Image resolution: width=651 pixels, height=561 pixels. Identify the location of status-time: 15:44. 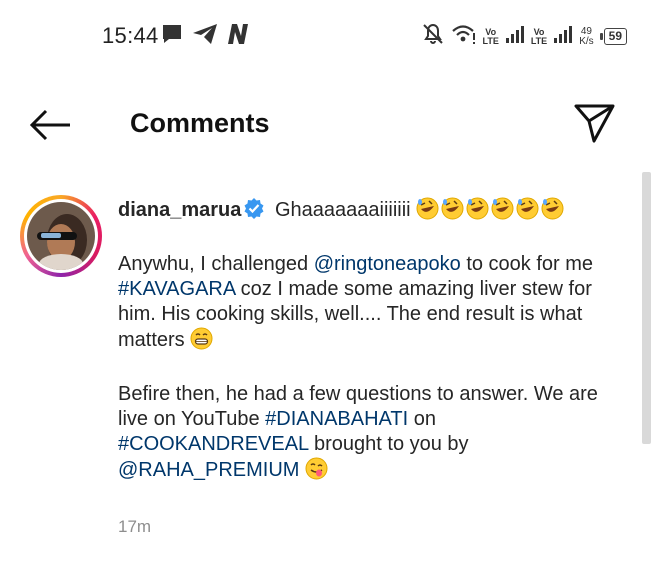
(130, 35).